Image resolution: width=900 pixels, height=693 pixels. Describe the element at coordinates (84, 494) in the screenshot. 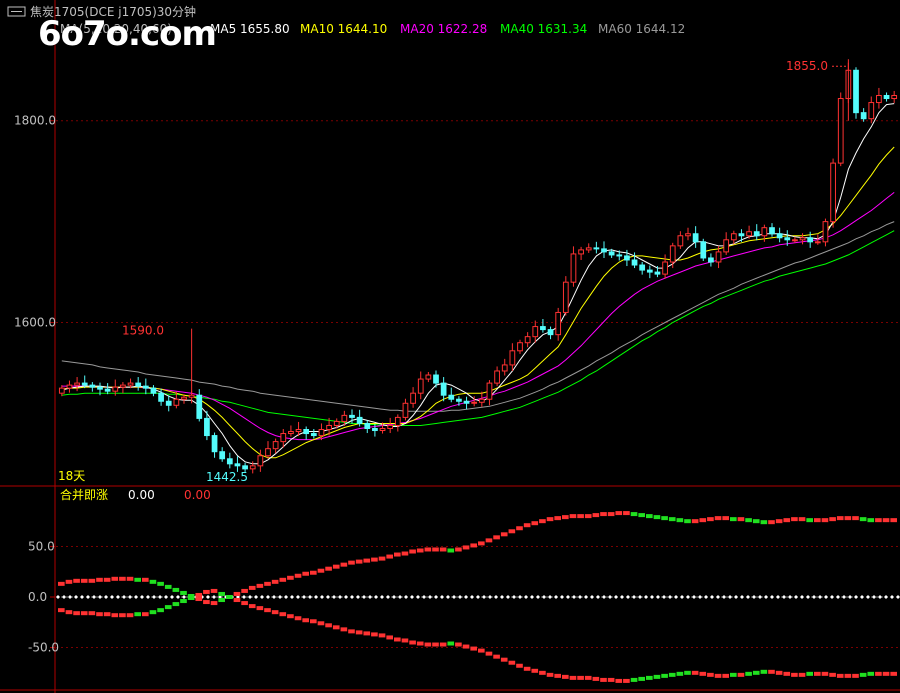

I see `indicator-title: 合并即涨` at that location.